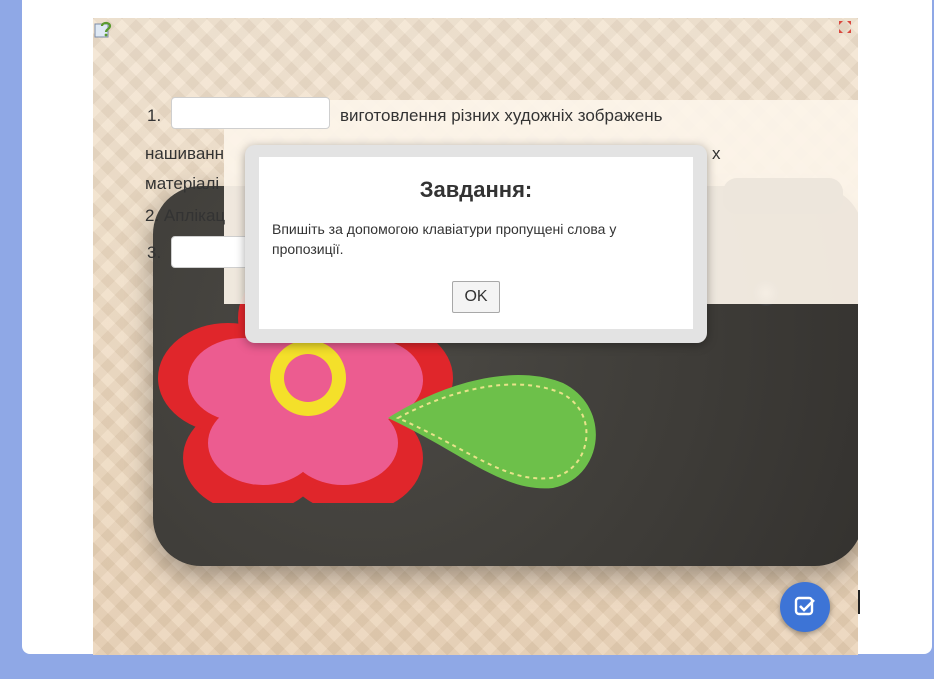  What do you see at coordinates (154, 252) in the screenshot?
I see `line5-number: 3.` at bounding box center [154, 252].